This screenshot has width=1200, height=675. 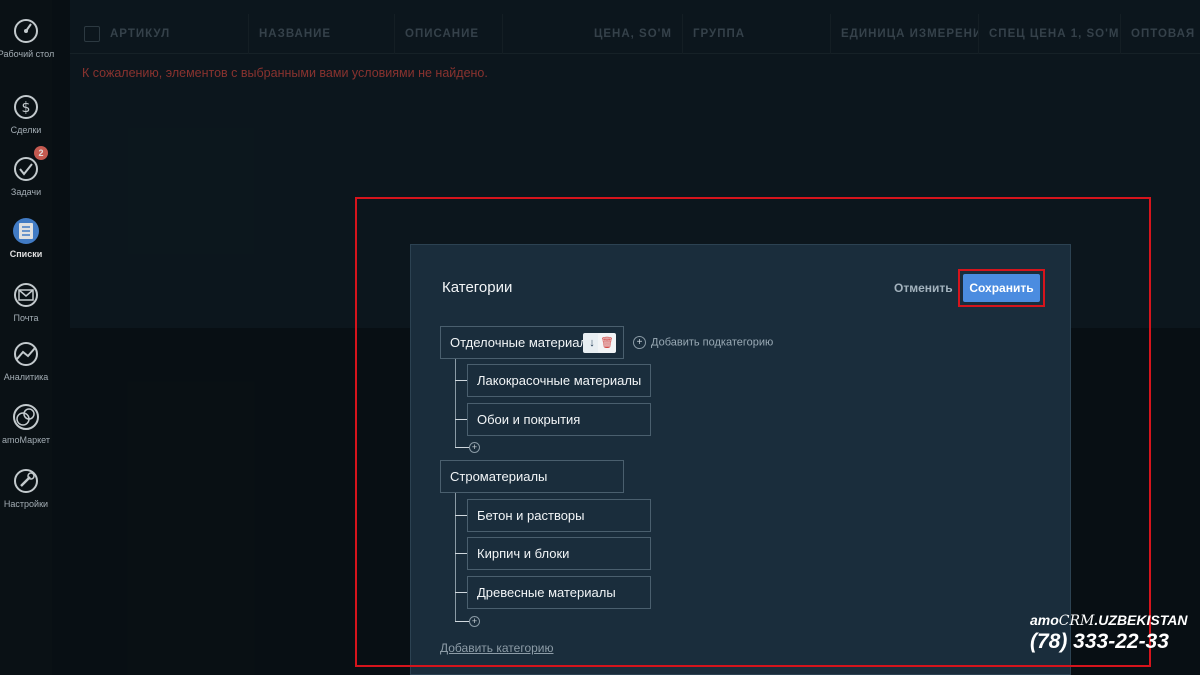 I want to click on brand-phone: (78) 333-22-33, so click(x=1099, y=641).